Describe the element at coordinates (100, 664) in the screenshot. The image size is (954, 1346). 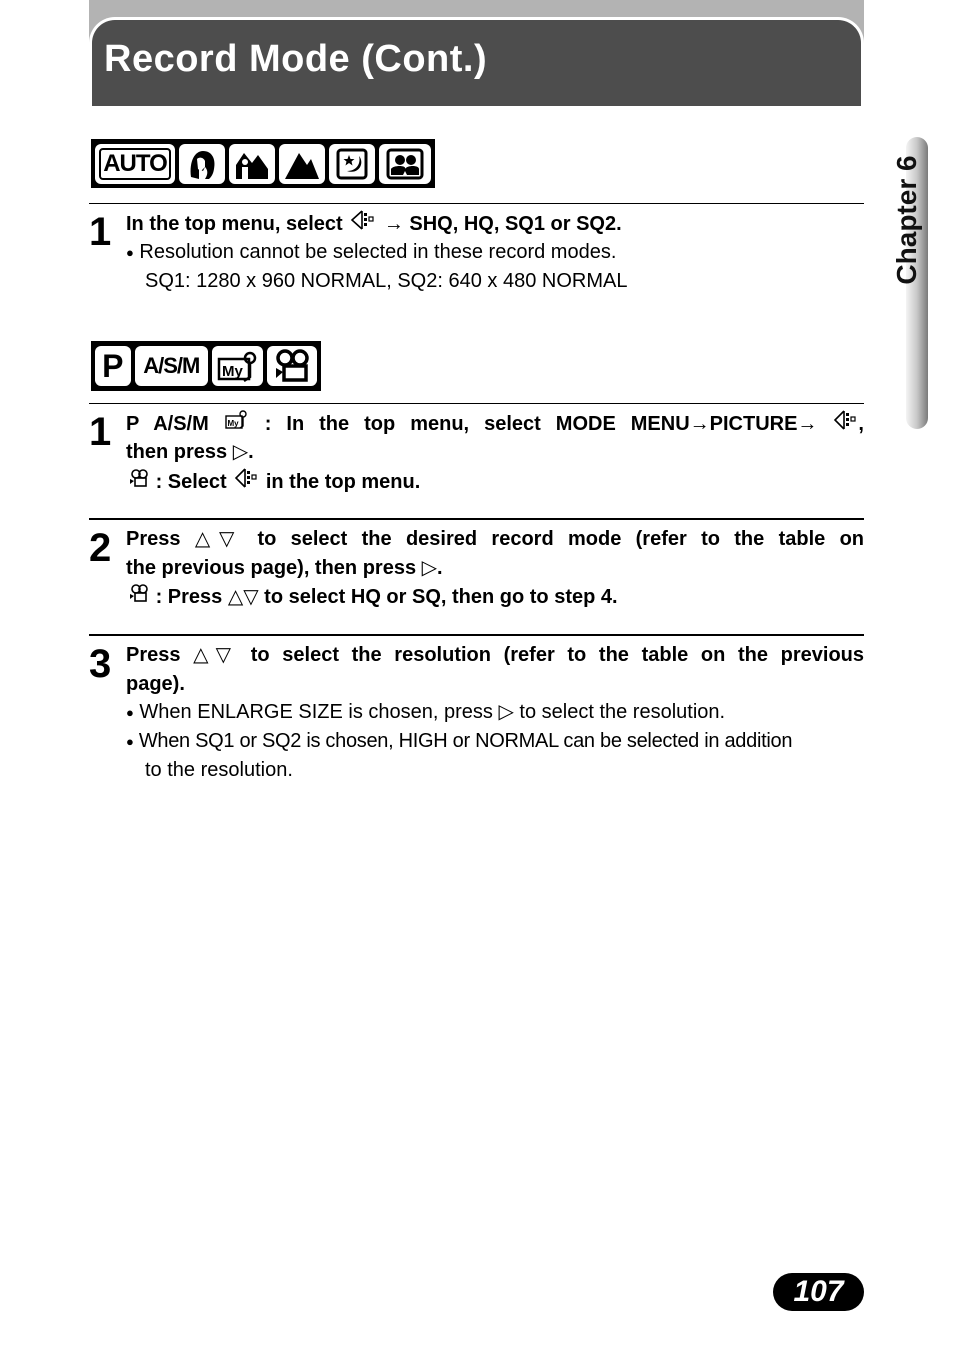
I see `step-number: 3` at that location.